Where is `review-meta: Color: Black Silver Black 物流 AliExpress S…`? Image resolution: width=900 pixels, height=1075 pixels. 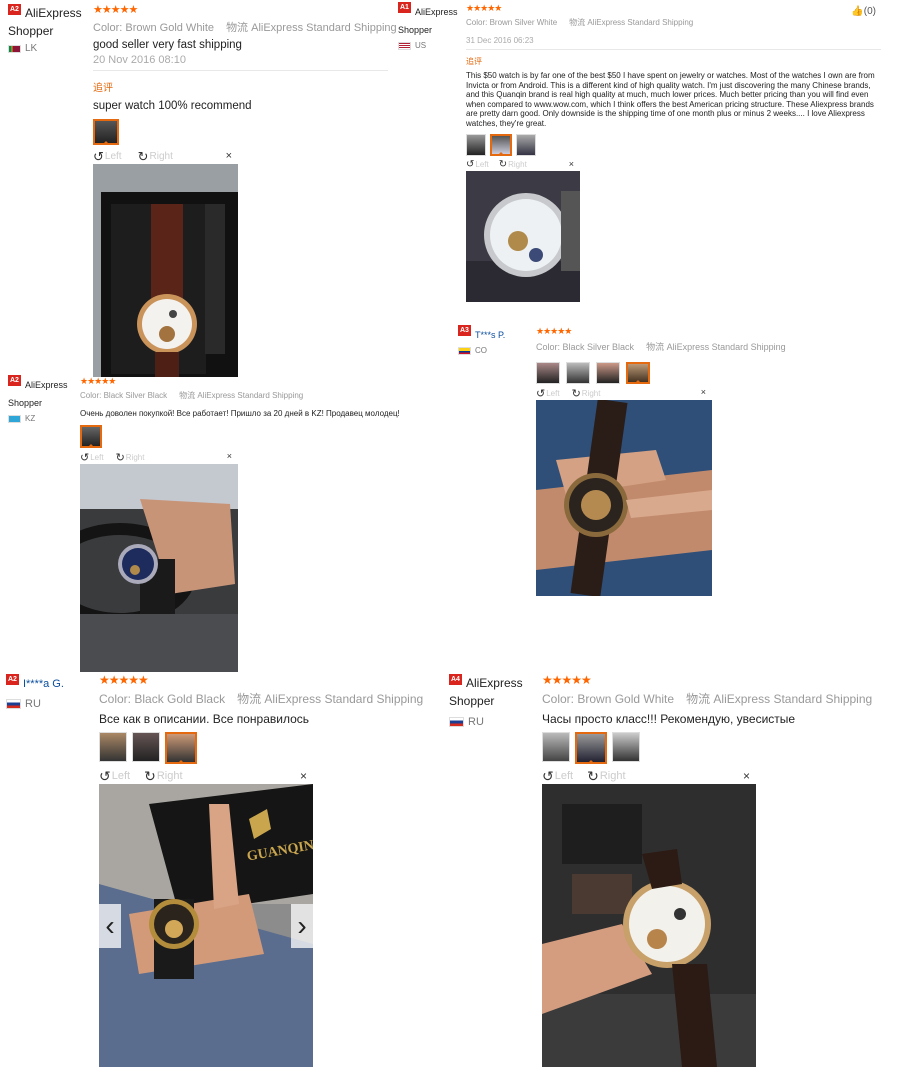 review-meta: Color: Black Silver Black 物流 AliExpress S… is located at coordinates (192, 395).